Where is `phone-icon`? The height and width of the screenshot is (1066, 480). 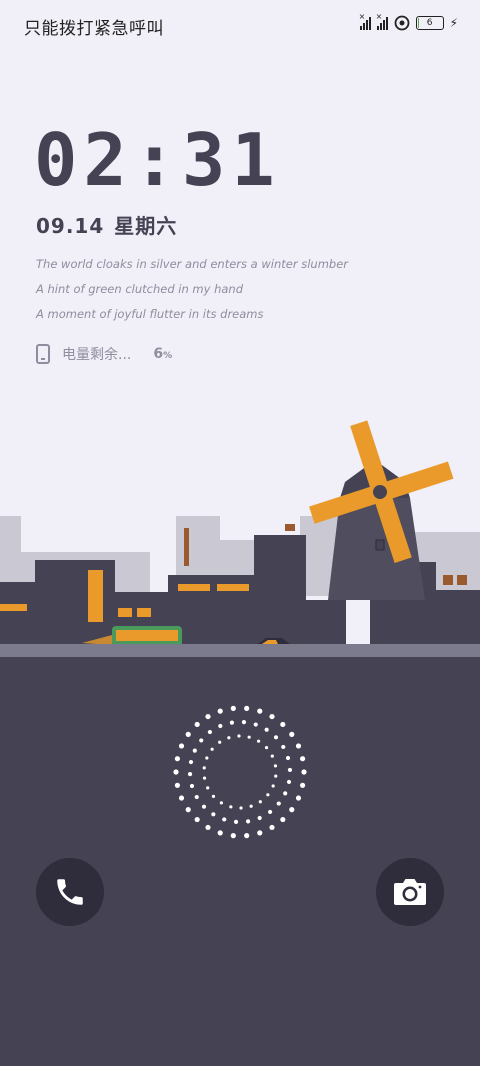
phone-icon is located at coordinates (70, 892).